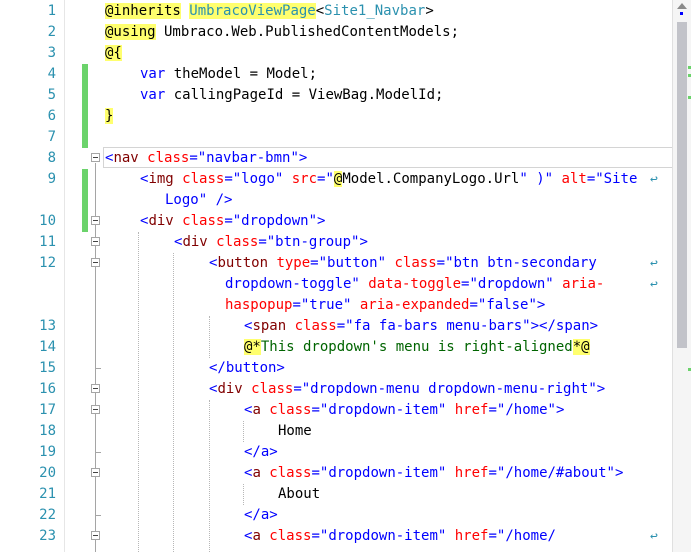 Image resolution: width=691 pixels, height=552 pixels. Describe the element at coordinates (681, 13) in the screenshot. I see `caret-map-marker` at that location.